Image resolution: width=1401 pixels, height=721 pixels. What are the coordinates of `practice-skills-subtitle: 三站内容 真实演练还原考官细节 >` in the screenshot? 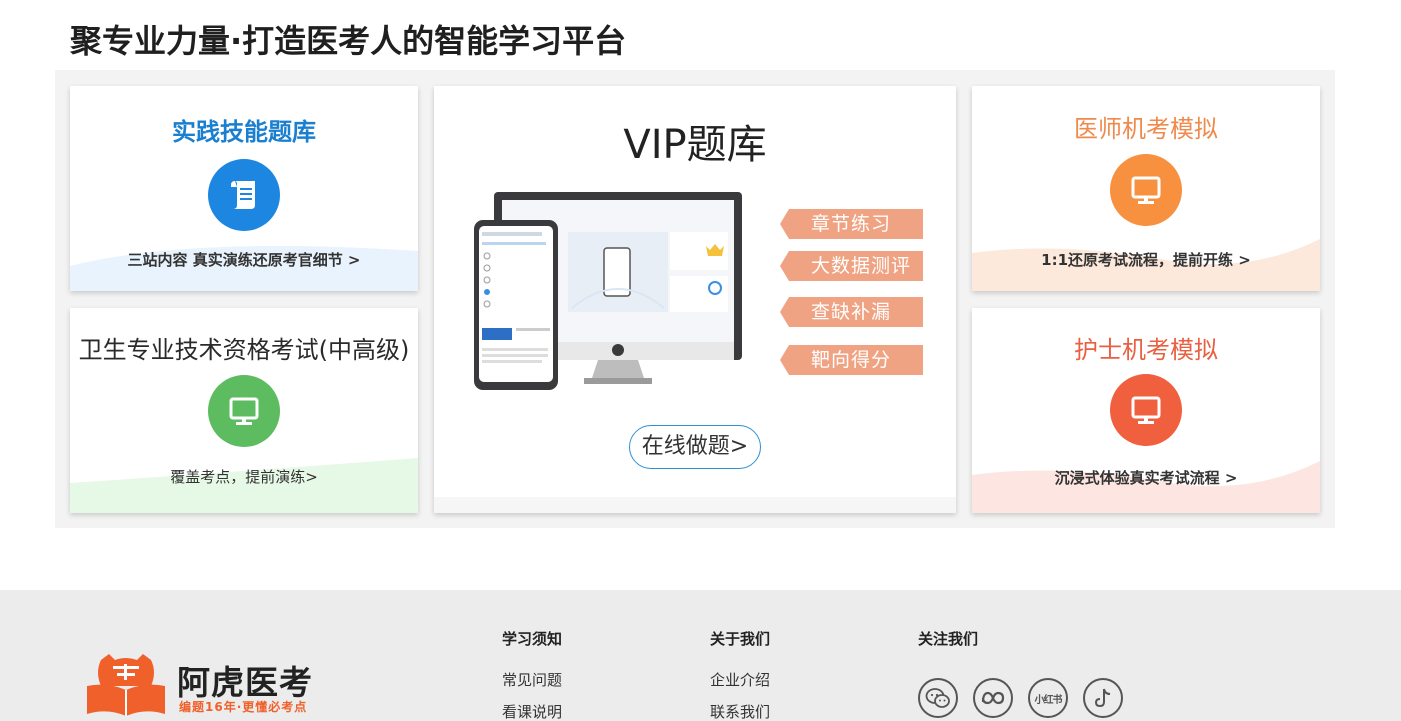 It's located at (244, 259).